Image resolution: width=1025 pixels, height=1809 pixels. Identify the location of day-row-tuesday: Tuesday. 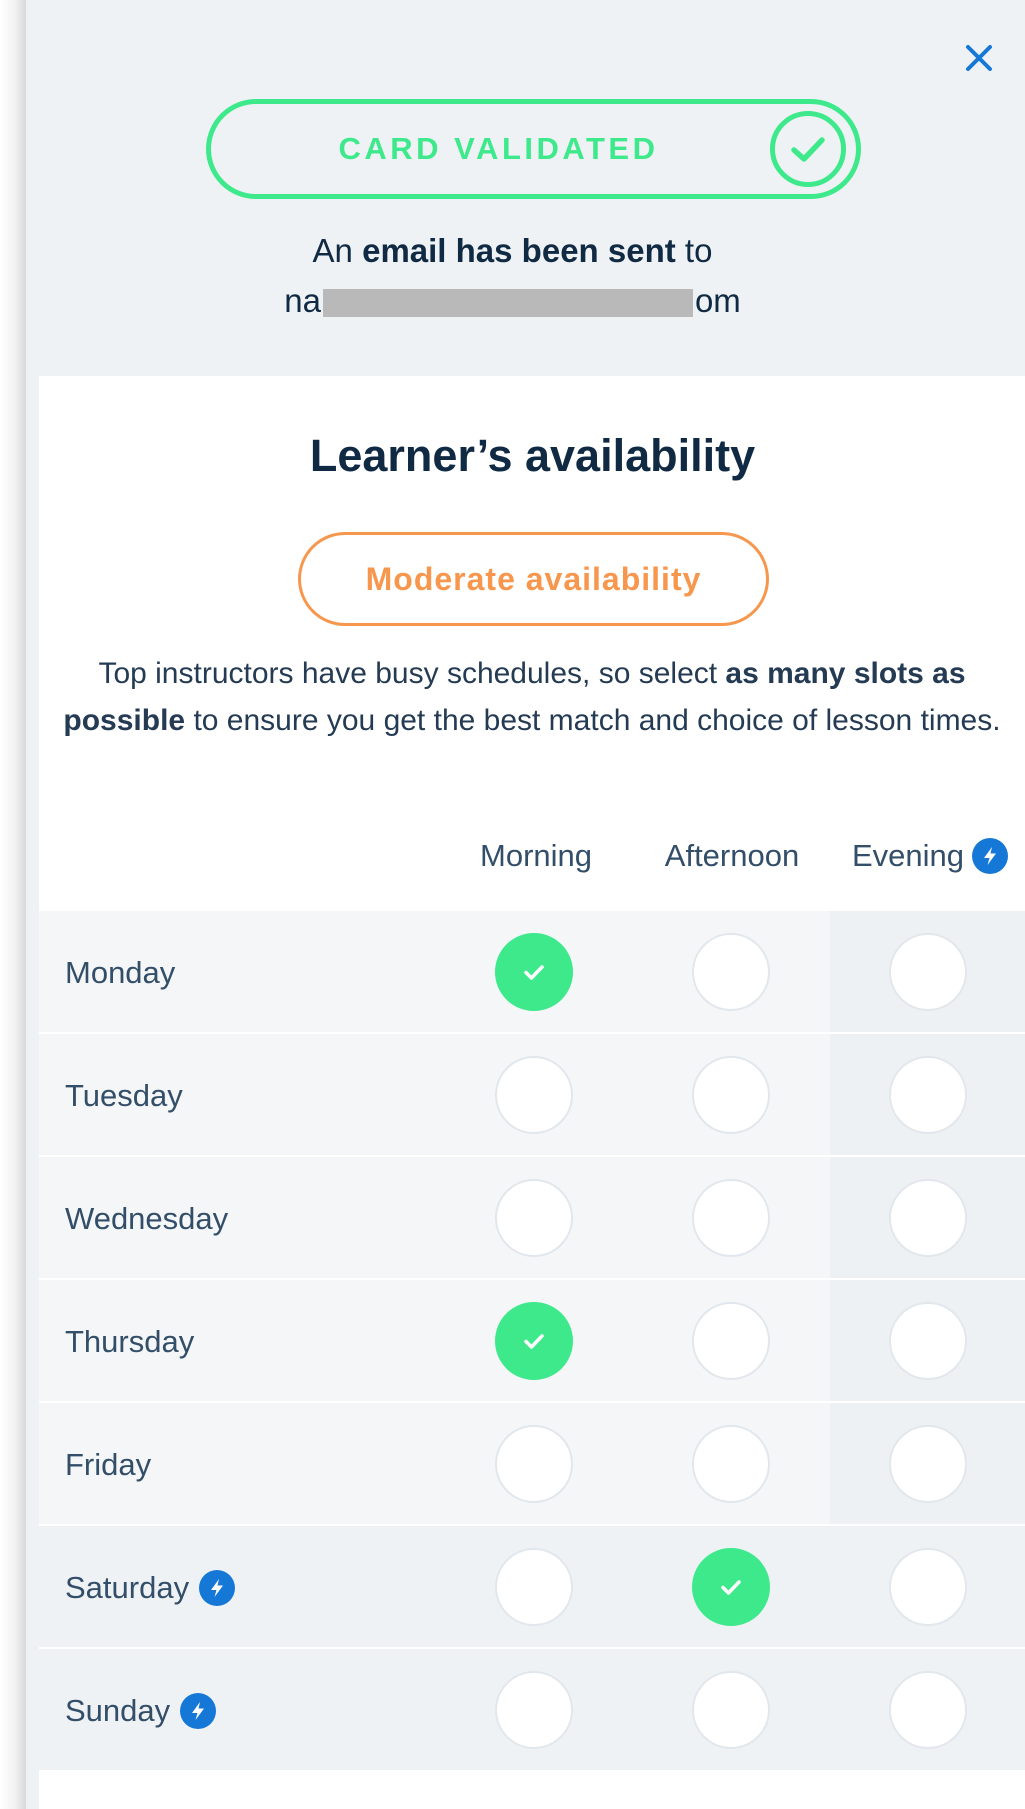
(532, 1093).